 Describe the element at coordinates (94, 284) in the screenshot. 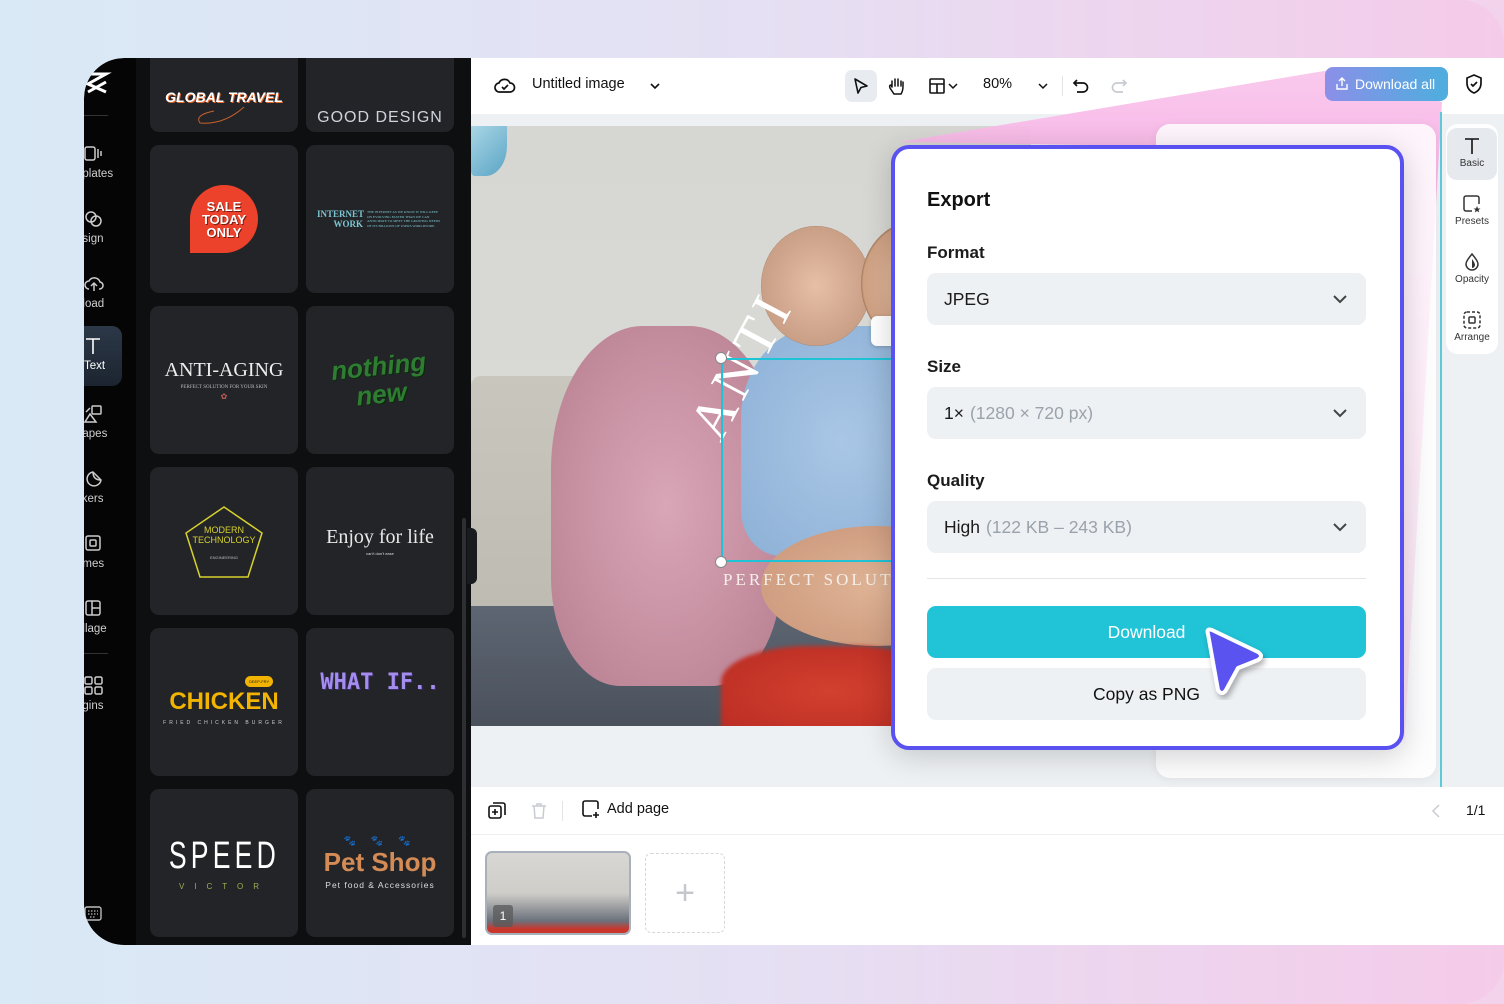

I see `upload-icon` at that location.